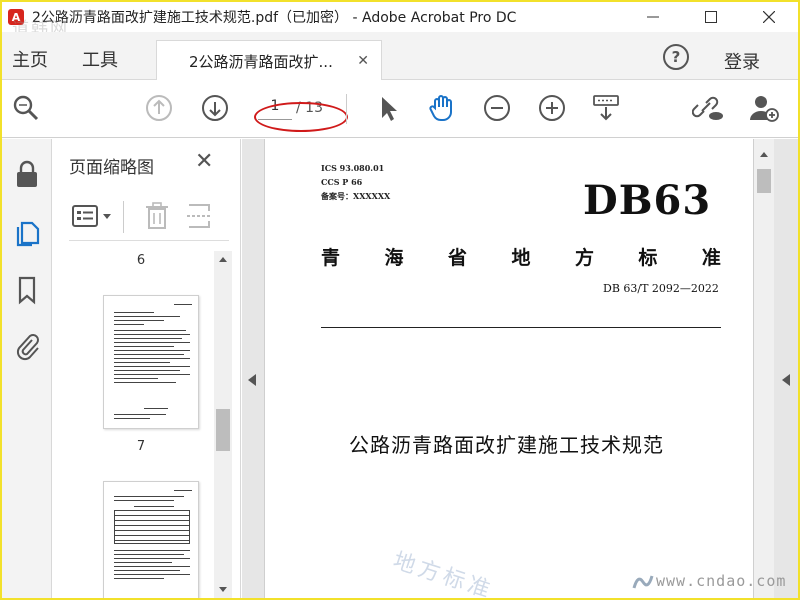  Describe the element at coordinates (141, 260) in the screenshot. I see `page-label: 6` at that location.